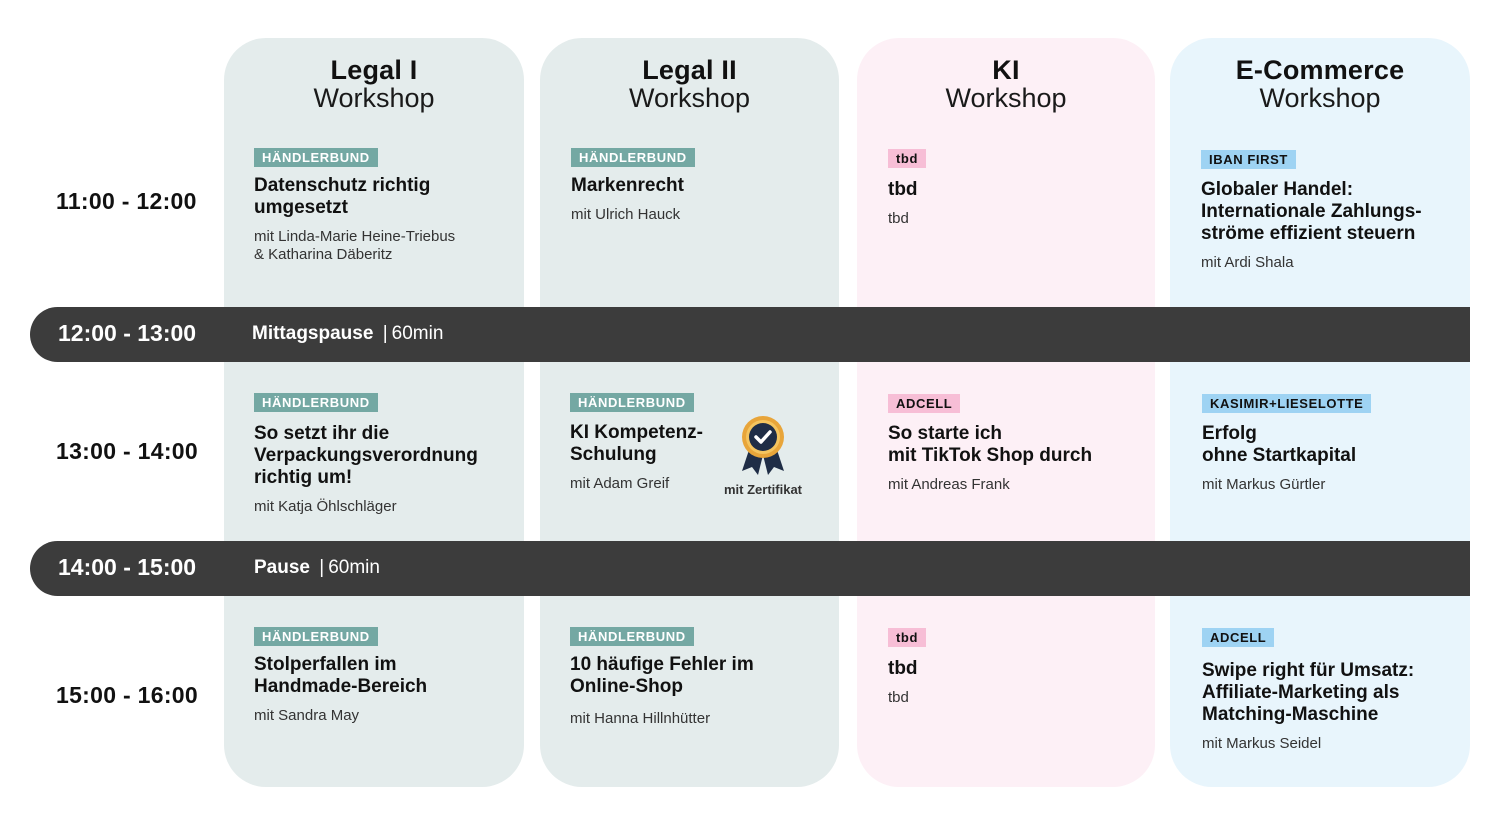 The height and width of the screenshot is (825, 1500). I want to click on session-title: KI Kompetenz- Schulung, so click(636, 443).